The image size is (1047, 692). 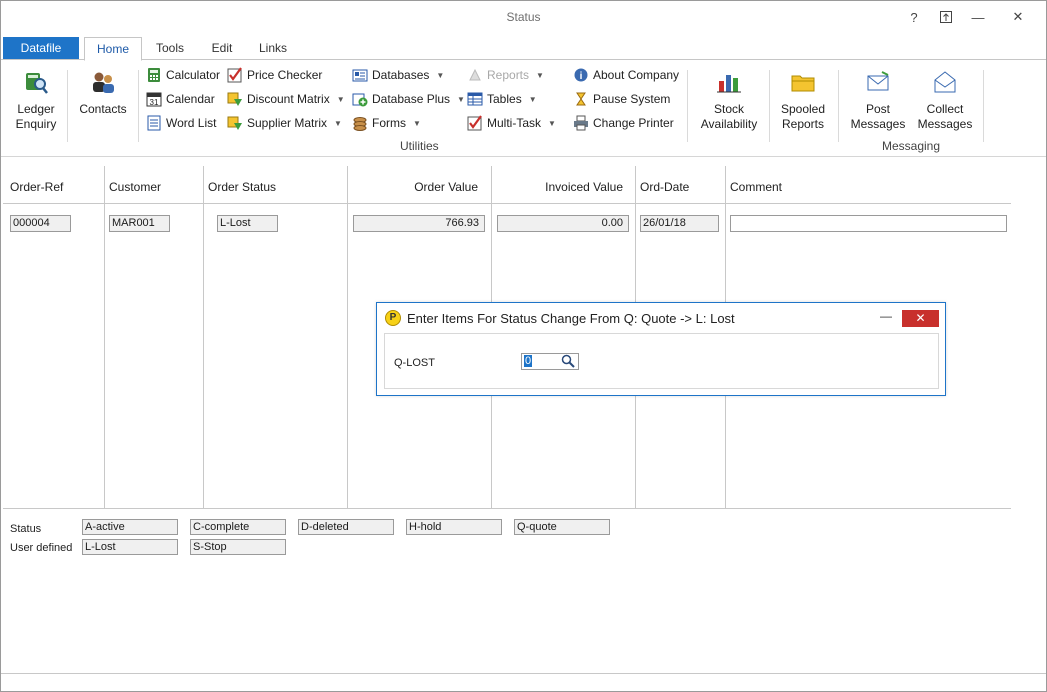 I want to click on legend-status-item: D-deleted, so click(x=346, y=527).